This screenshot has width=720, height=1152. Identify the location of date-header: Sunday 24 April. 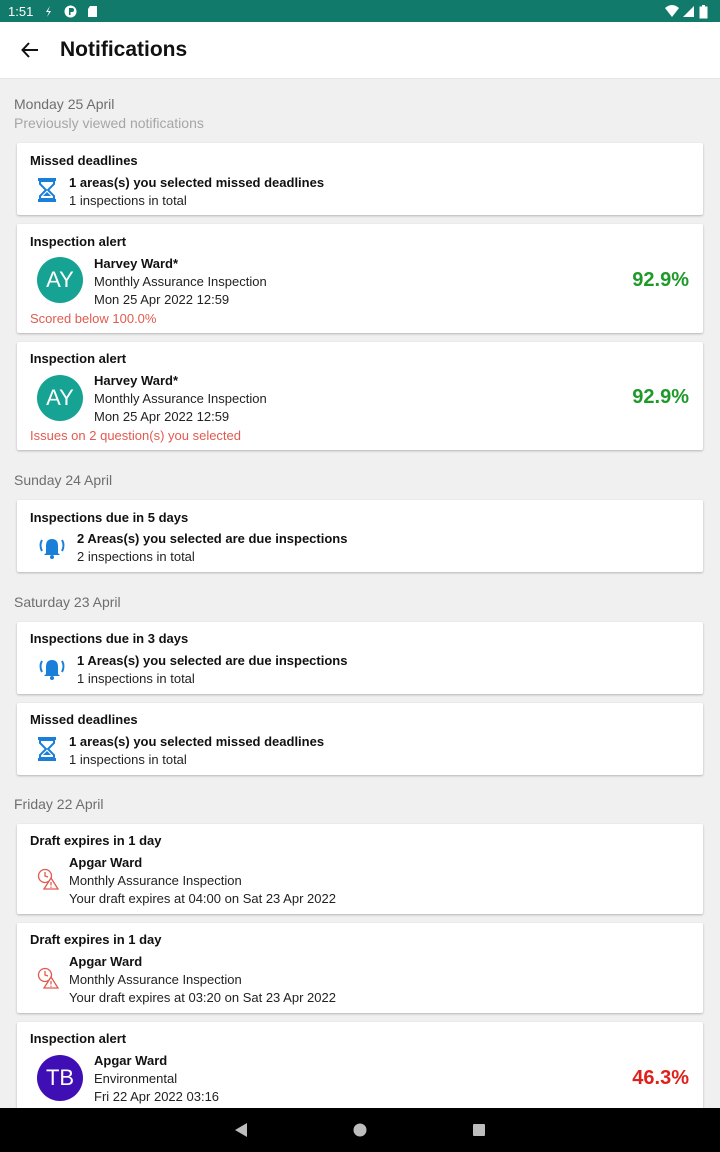
(63, 480).